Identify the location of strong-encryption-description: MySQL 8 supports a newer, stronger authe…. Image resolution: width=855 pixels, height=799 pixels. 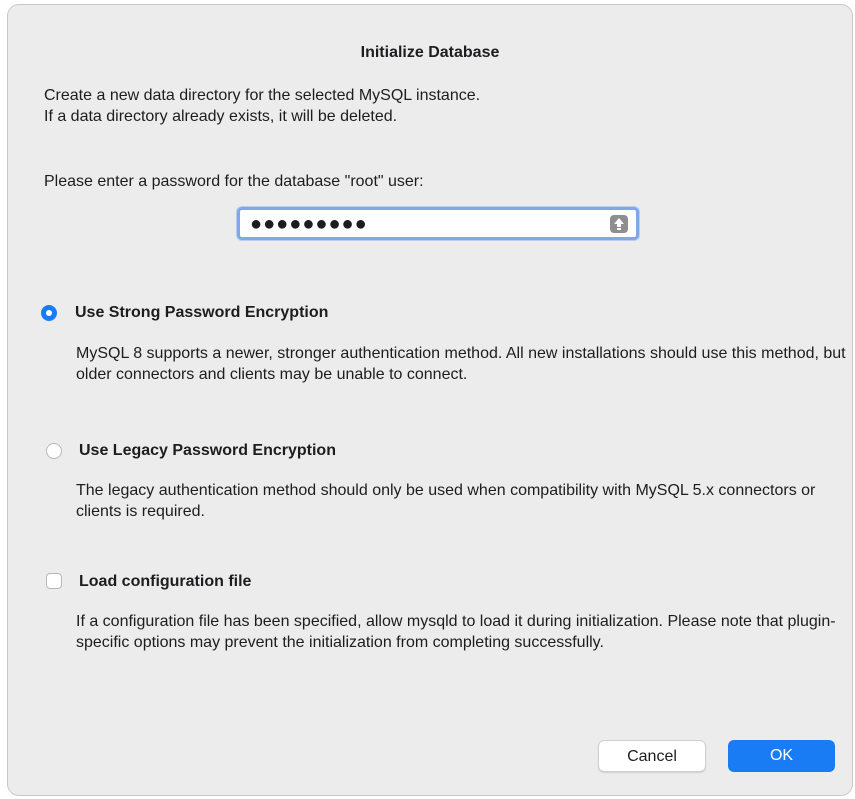
(461, 364).